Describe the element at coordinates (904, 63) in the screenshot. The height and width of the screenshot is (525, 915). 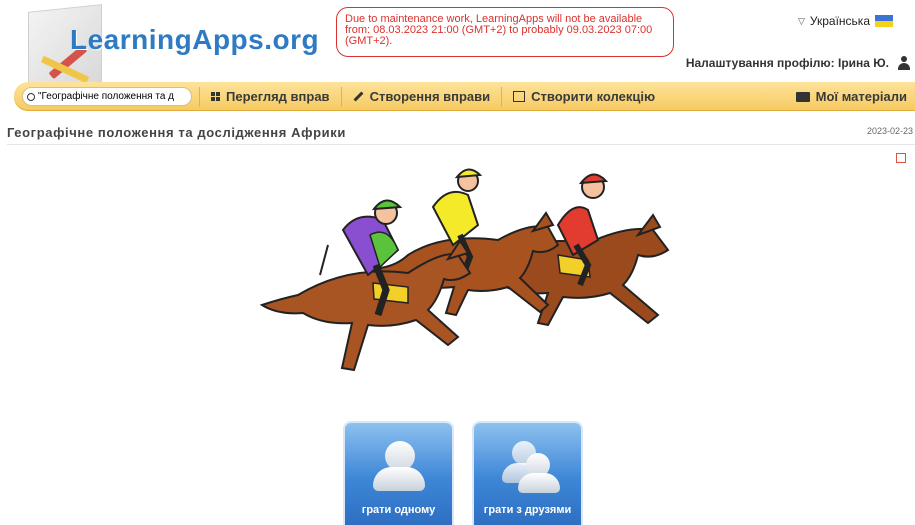
I see `user-icon` at that location.